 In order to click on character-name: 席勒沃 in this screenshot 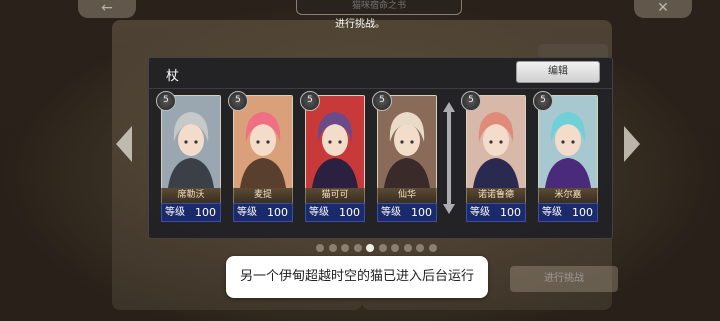, I will do `click(191, 195)`.